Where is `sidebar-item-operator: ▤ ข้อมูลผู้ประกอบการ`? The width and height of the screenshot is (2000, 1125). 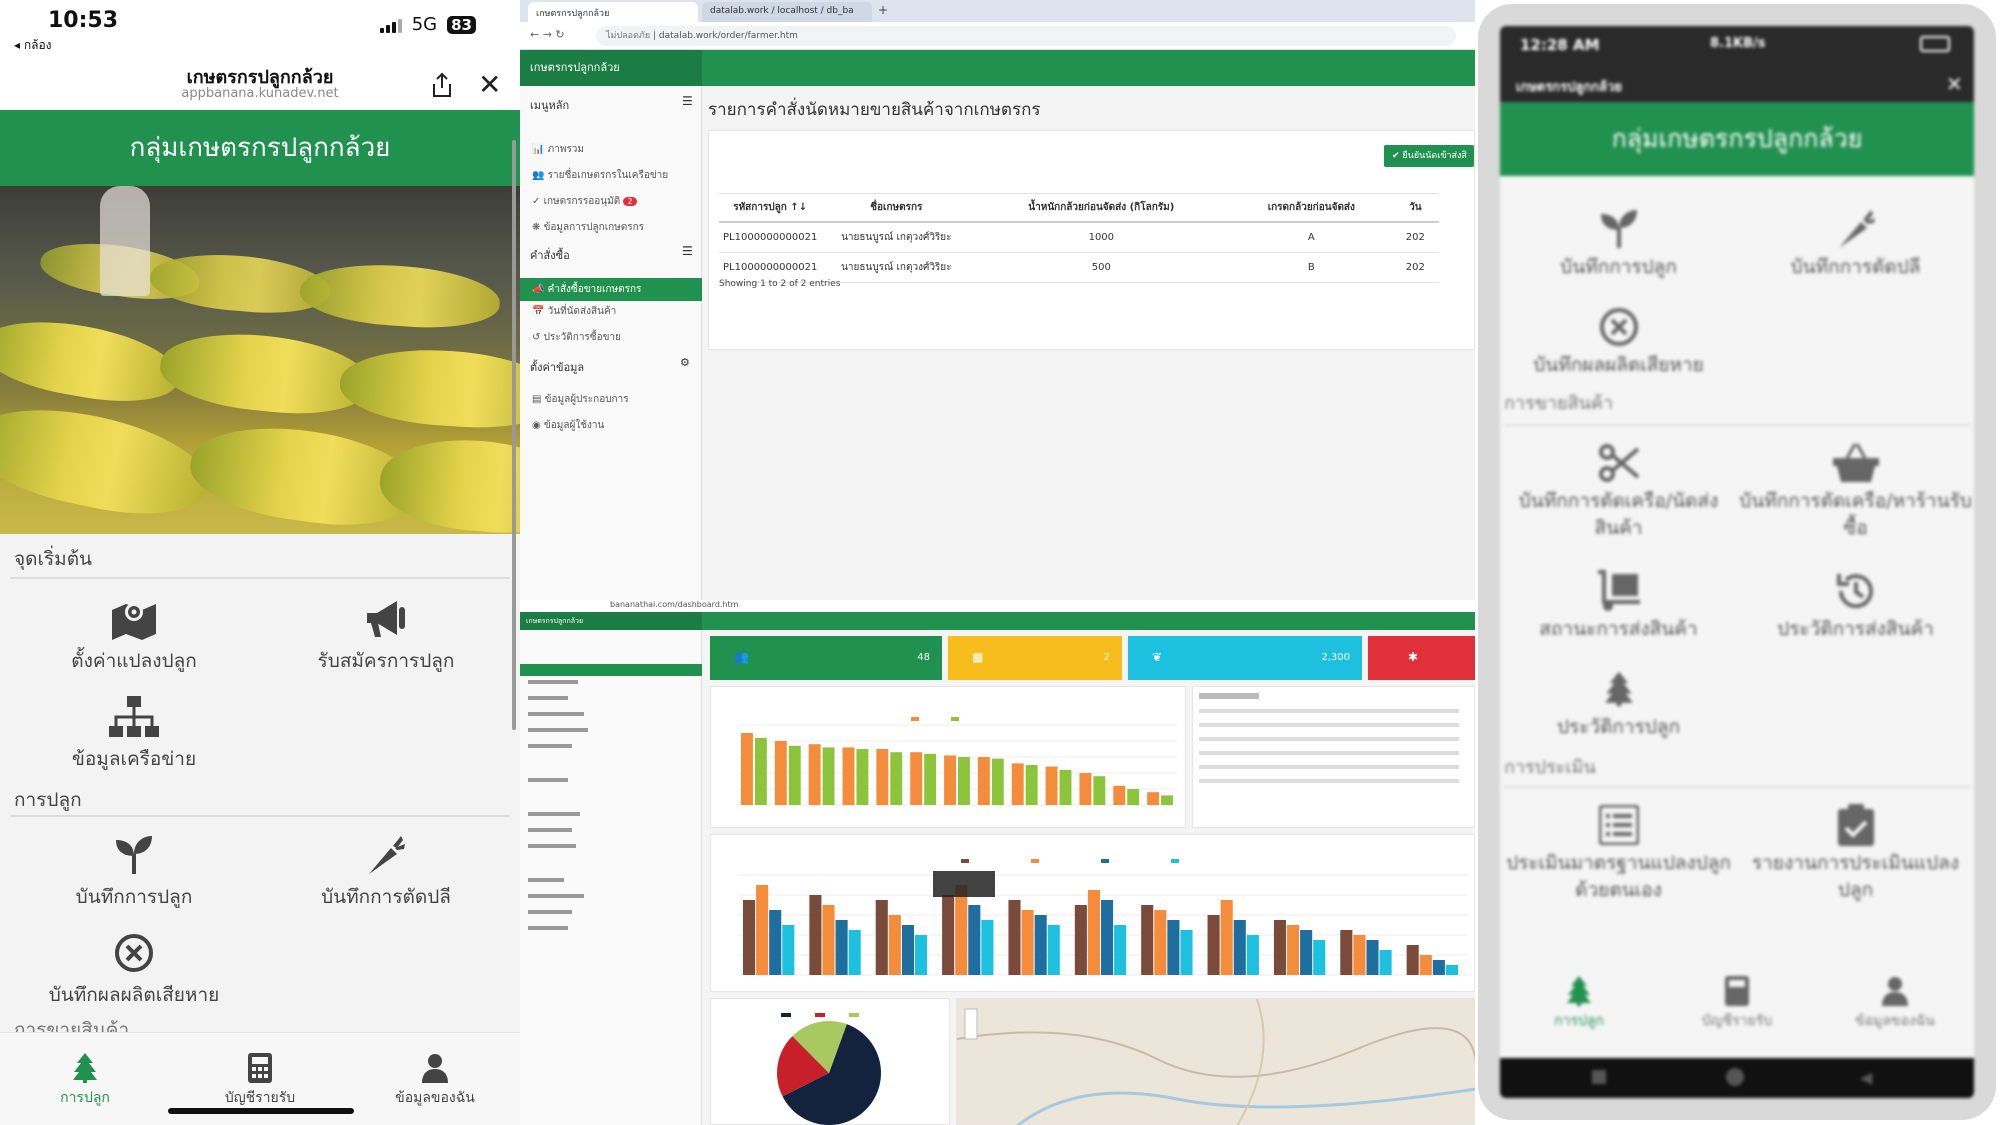 sidebar-item-operator: ▤ ข้อมูลผู้ประกอบการ is located at coordinates (580, 399).